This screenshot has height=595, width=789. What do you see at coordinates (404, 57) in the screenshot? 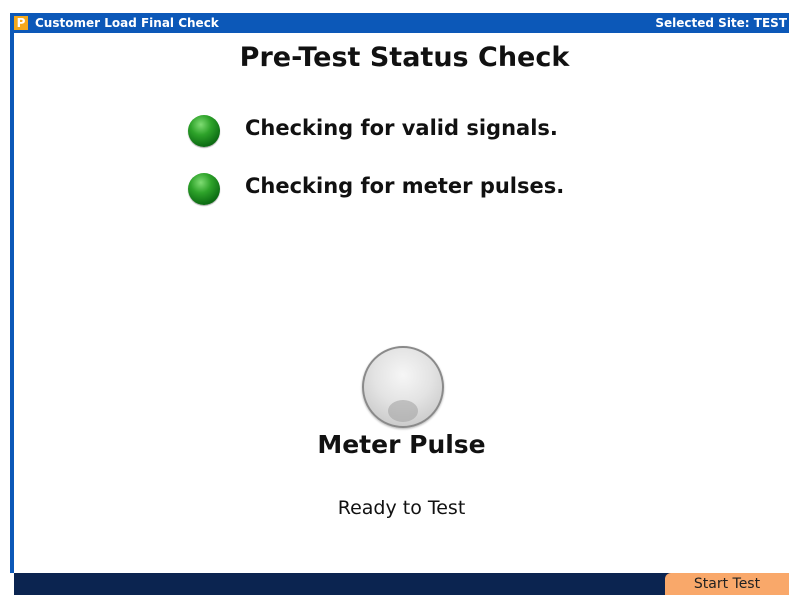
I see `page-title: Pre-Test Status Check` at bounding box center [404, 57].